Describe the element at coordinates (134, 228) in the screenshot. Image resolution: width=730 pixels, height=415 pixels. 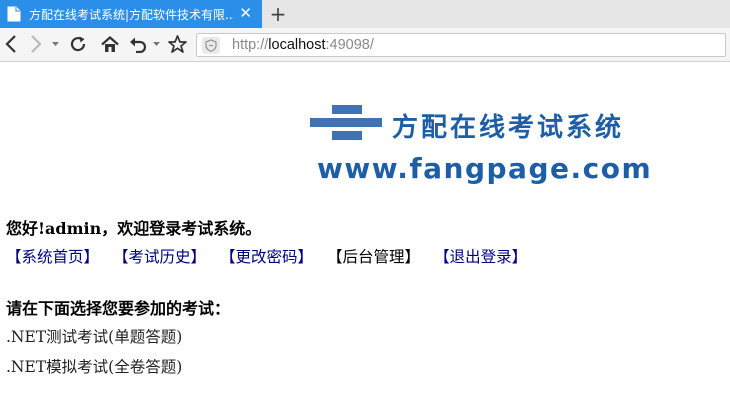
I see `welcome-message: 您好!admin，欢迎登录考试系统。` at that location.